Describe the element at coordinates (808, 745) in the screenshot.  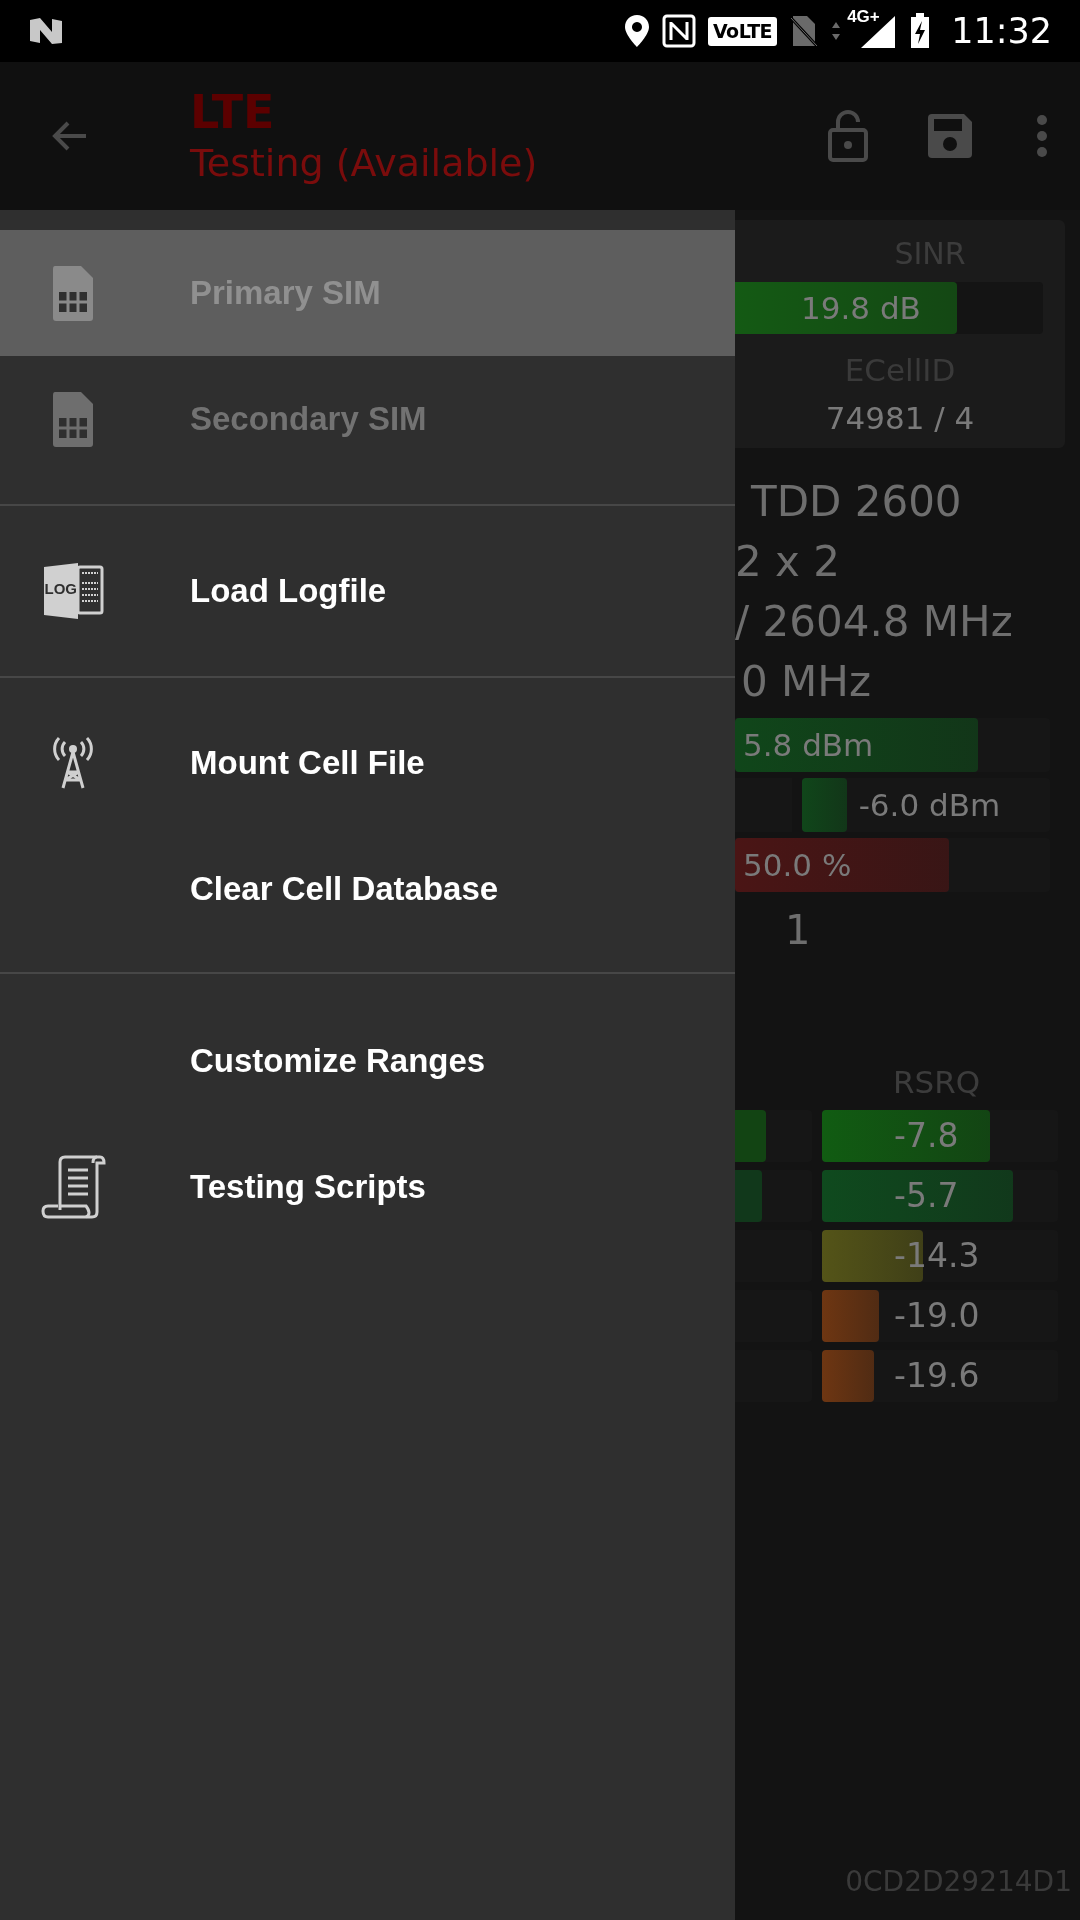
I see `bar-reading: 5.8 dBm` at that location.